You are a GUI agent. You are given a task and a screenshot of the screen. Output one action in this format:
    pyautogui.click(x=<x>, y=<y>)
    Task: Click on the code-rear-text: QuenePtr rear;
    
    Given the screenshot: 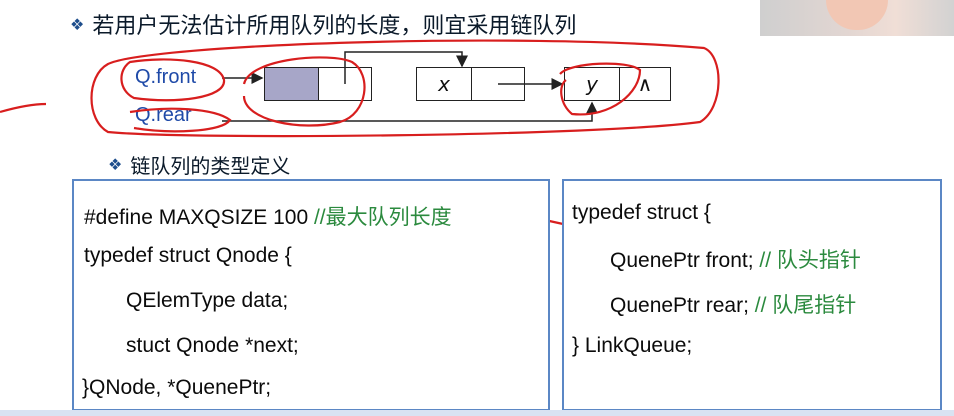 What is the action you would take?
    pyautogui.click(x=682, y=305)
    